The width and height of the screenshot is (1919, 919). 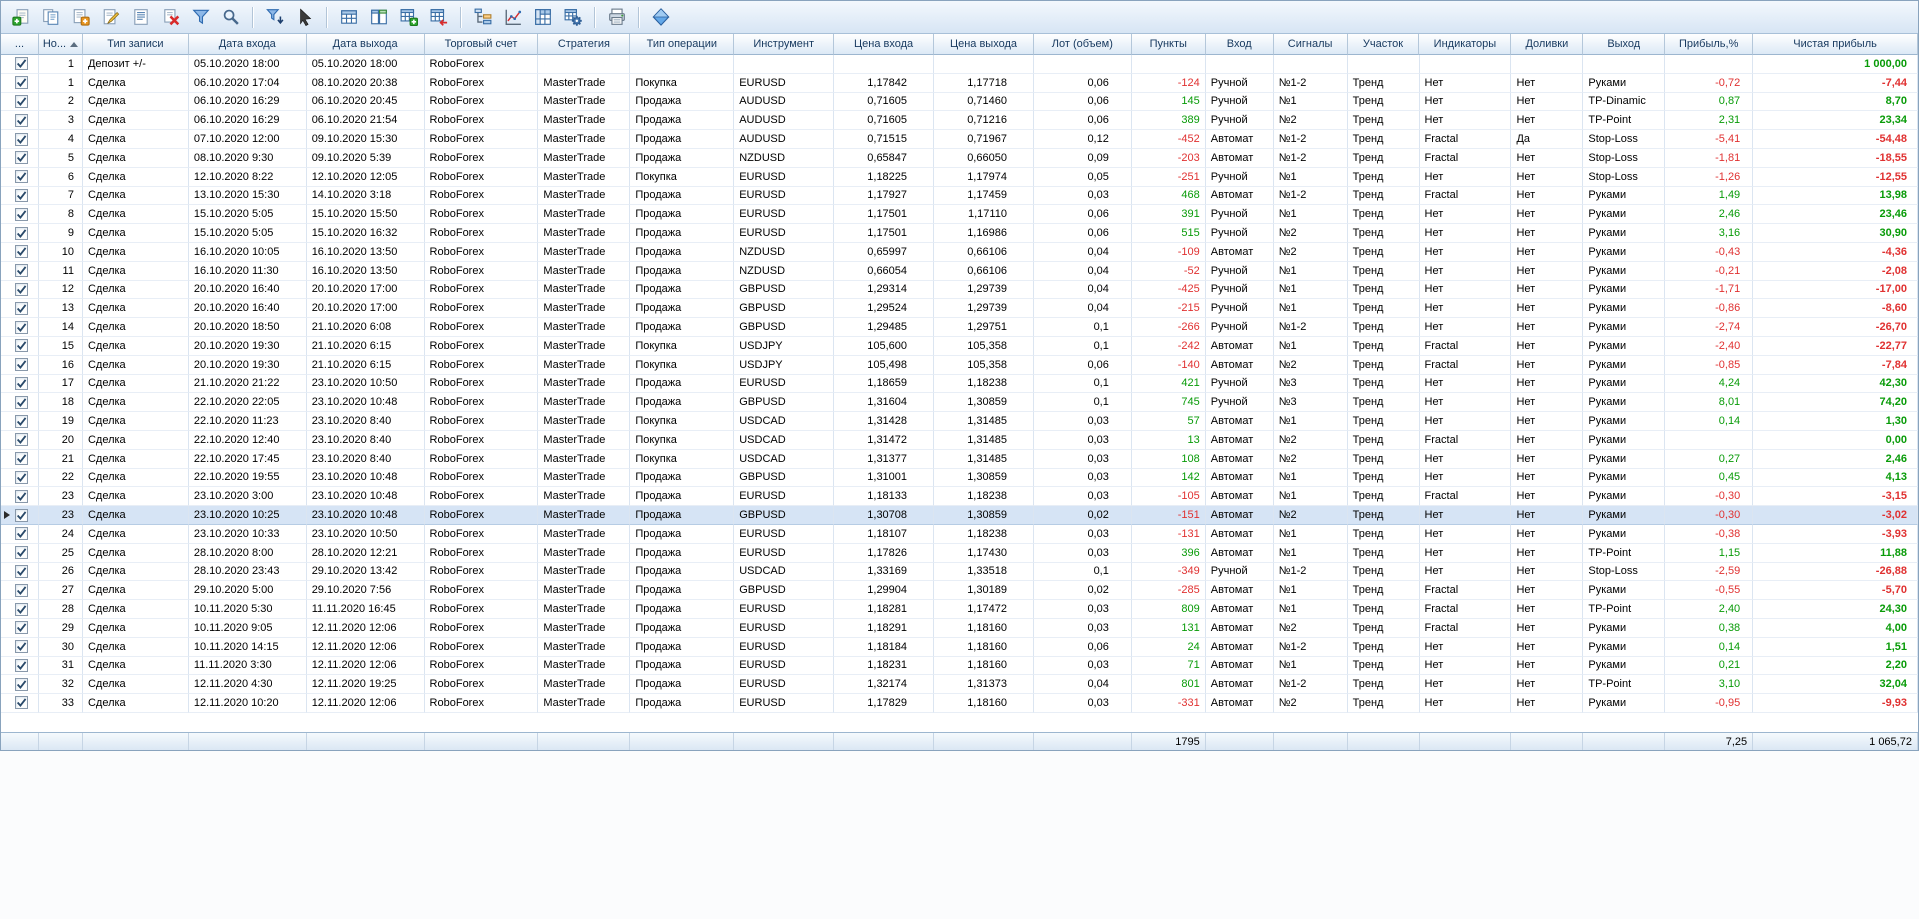 What do you see at coordinates (1310, 64) in the screenshot?
I see `cell-signals` at bounding box center [1310, 64].